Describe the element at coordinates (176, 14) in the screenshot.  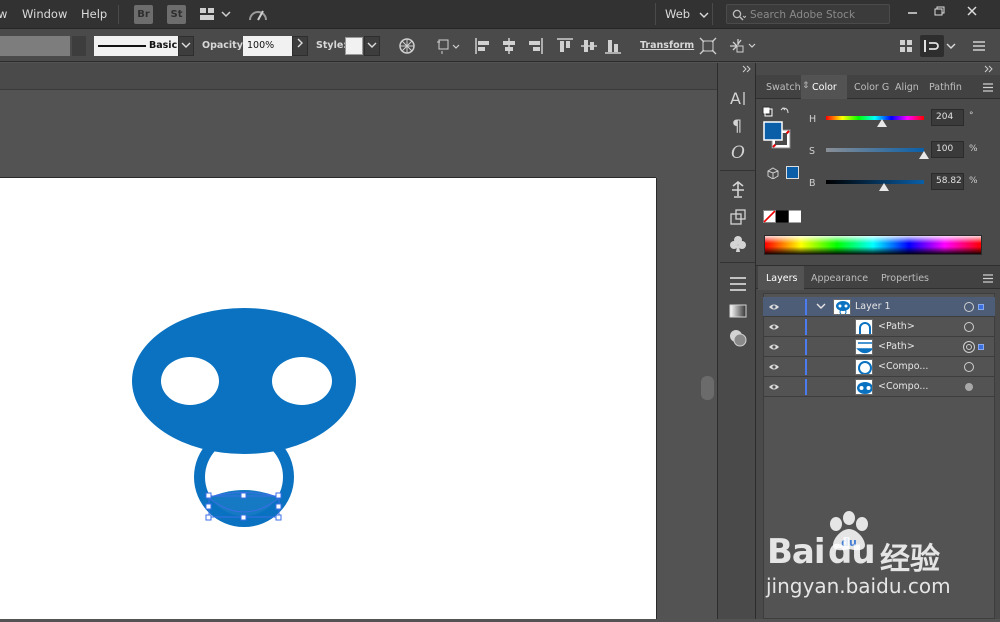
I see `stock-button: St` at that location.